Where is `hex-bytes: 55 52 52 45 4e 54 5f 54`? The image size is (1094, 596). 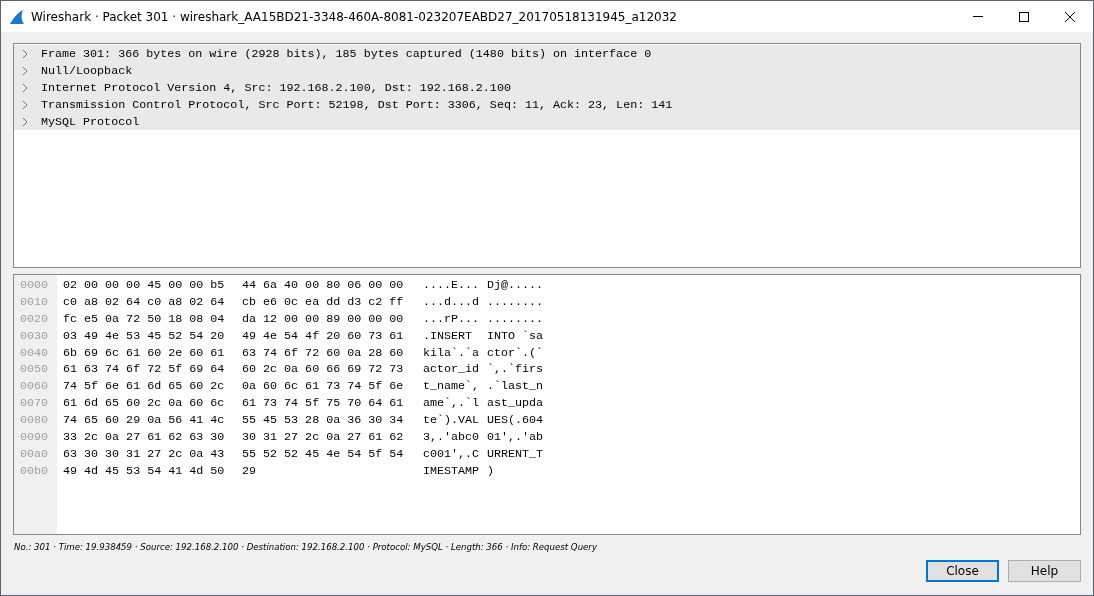
hex-bytes: 55 52 52 45 4e 54 5f 54 is located at coordinates (323, 454).